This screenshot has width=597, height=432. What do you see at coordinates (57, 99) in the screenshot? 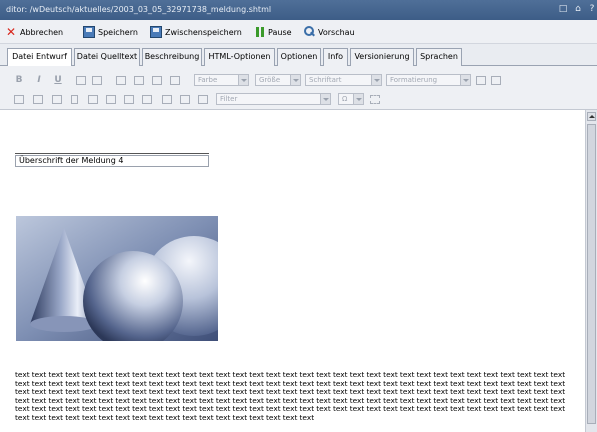
I see `table-props-icon` at bounding box center [57, 99].